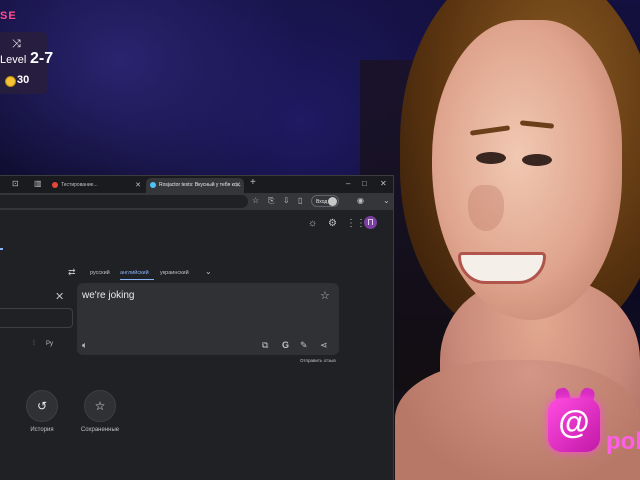  Describe the element at coordinates (312, 223) in the screenshot. I see `theme-icon: ☼` at that location.